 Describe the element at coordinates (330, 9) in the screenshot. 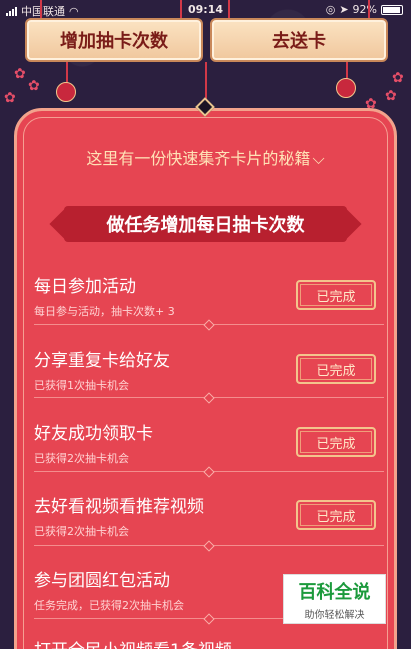

I see `alarm-icon: ◎` at that location.